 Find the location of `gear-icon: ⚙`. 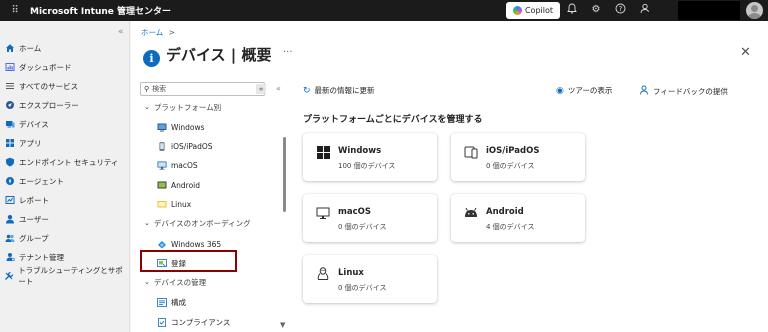

gear-icon: ⚙ is located at coordinates (596, 10).